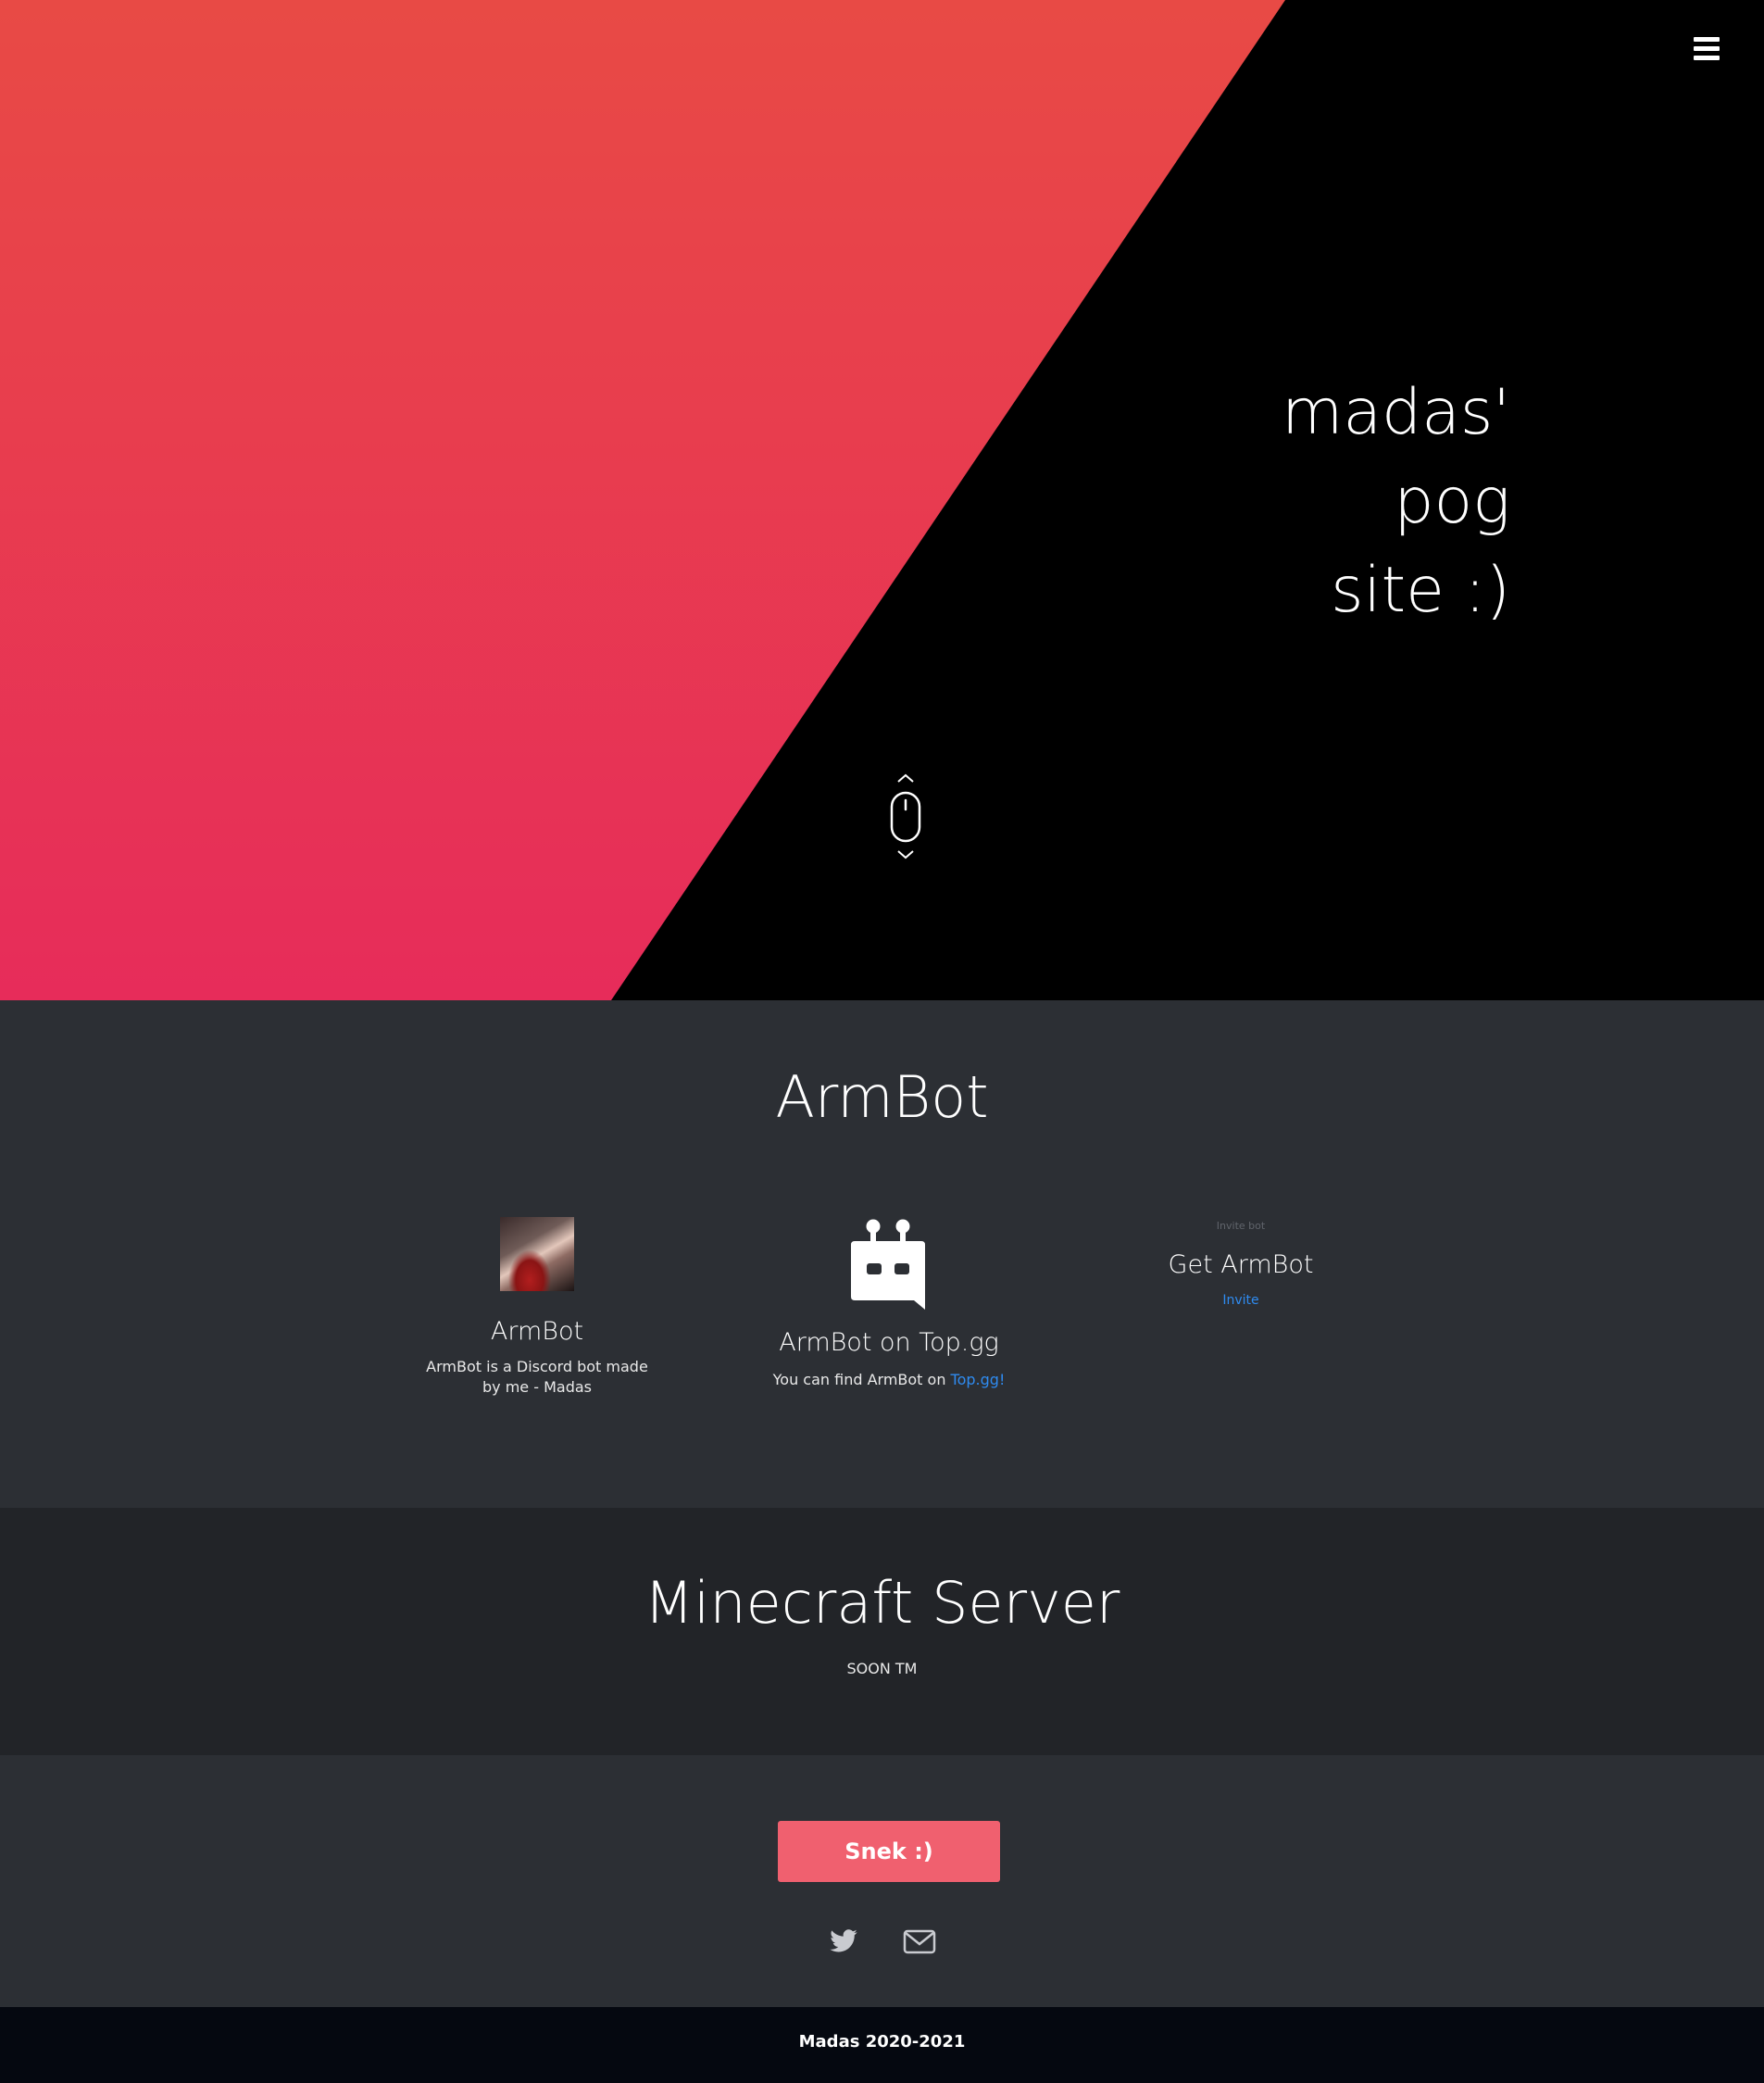  I want to click on card-text-prefix: You can find ArmBot on, so click(861, 1379).